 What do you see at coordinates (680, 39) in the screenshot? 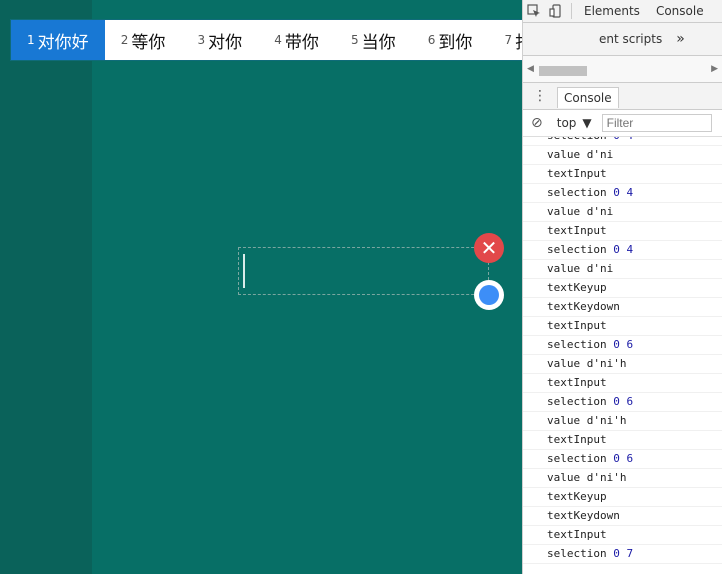
I see `more-tabs-icon: »` at bounding box center [680, 39].